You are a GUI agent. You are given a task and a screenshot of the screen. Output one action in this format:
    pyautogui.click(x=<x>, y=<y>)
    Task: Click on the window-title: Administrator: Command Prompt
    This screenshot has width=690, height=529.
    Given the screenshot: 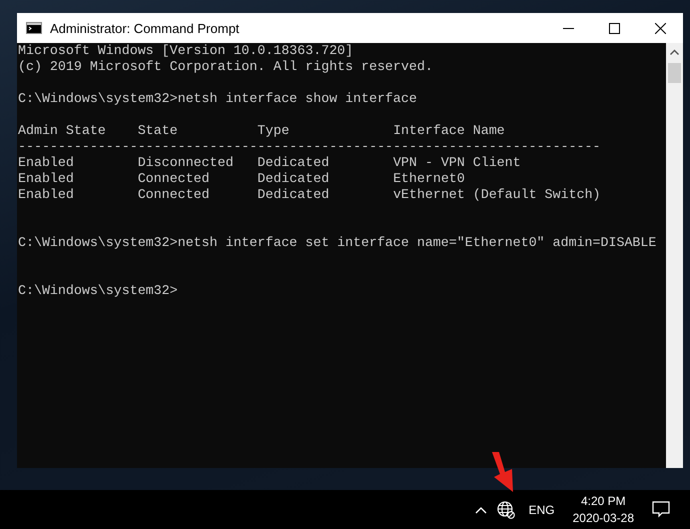 What is the action you would take?
    pyautogui.click(x=145, y=28)
    